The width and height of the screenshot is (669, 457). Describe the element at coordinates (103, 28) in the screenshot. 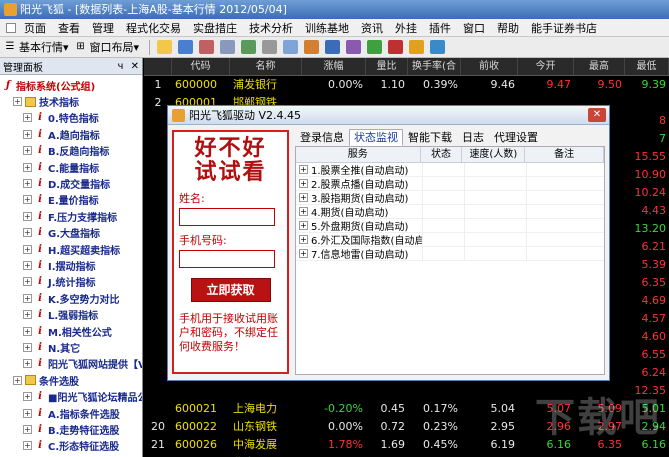

I see `menu-item: 管理` at that location.